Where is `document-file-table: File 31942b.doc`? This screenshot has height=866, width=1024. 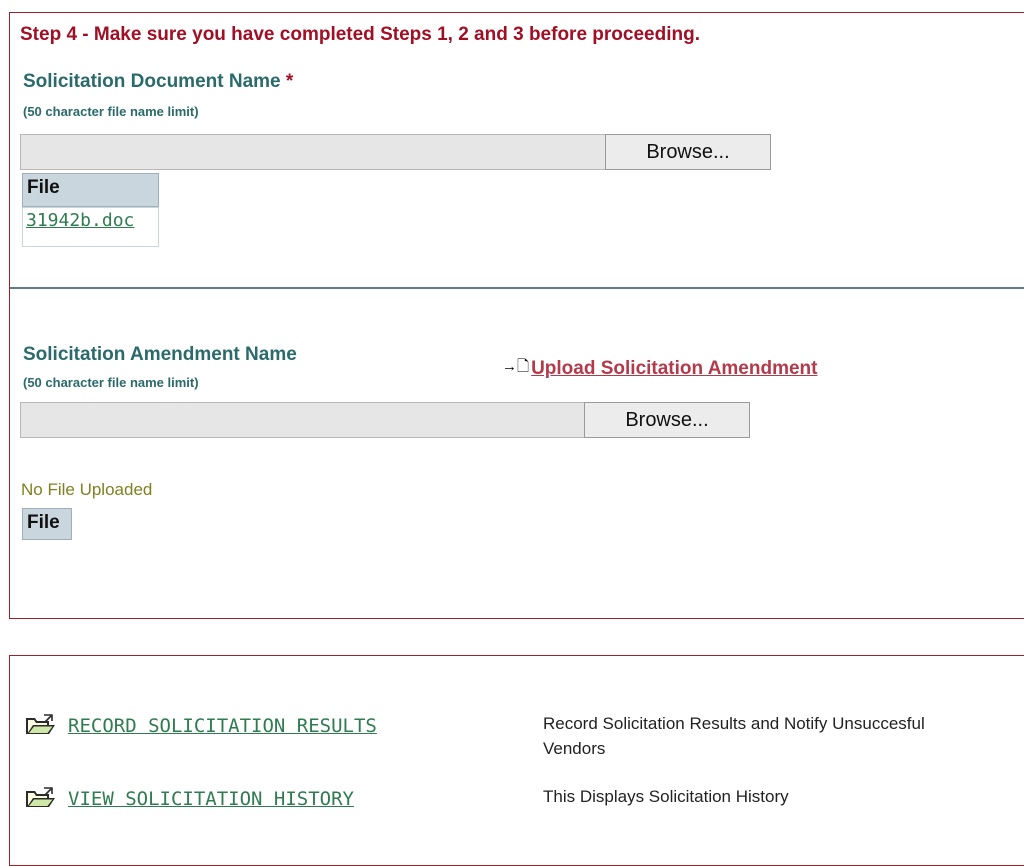 document-file-table: File 31942b.doc is located at coordinates (90, 210).